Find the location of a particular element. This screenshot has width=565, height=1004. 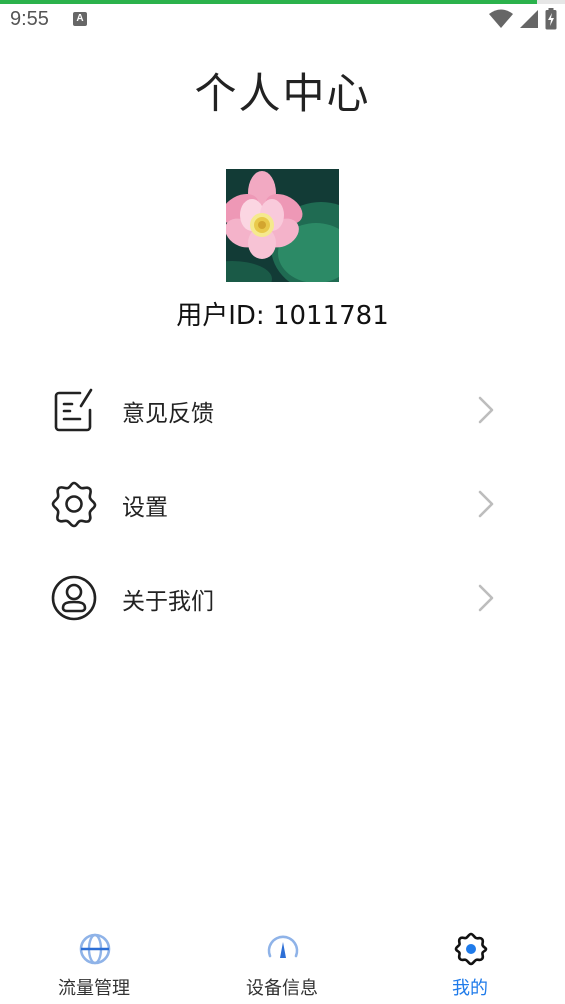

status-icons is located at coordinates (523, 19).